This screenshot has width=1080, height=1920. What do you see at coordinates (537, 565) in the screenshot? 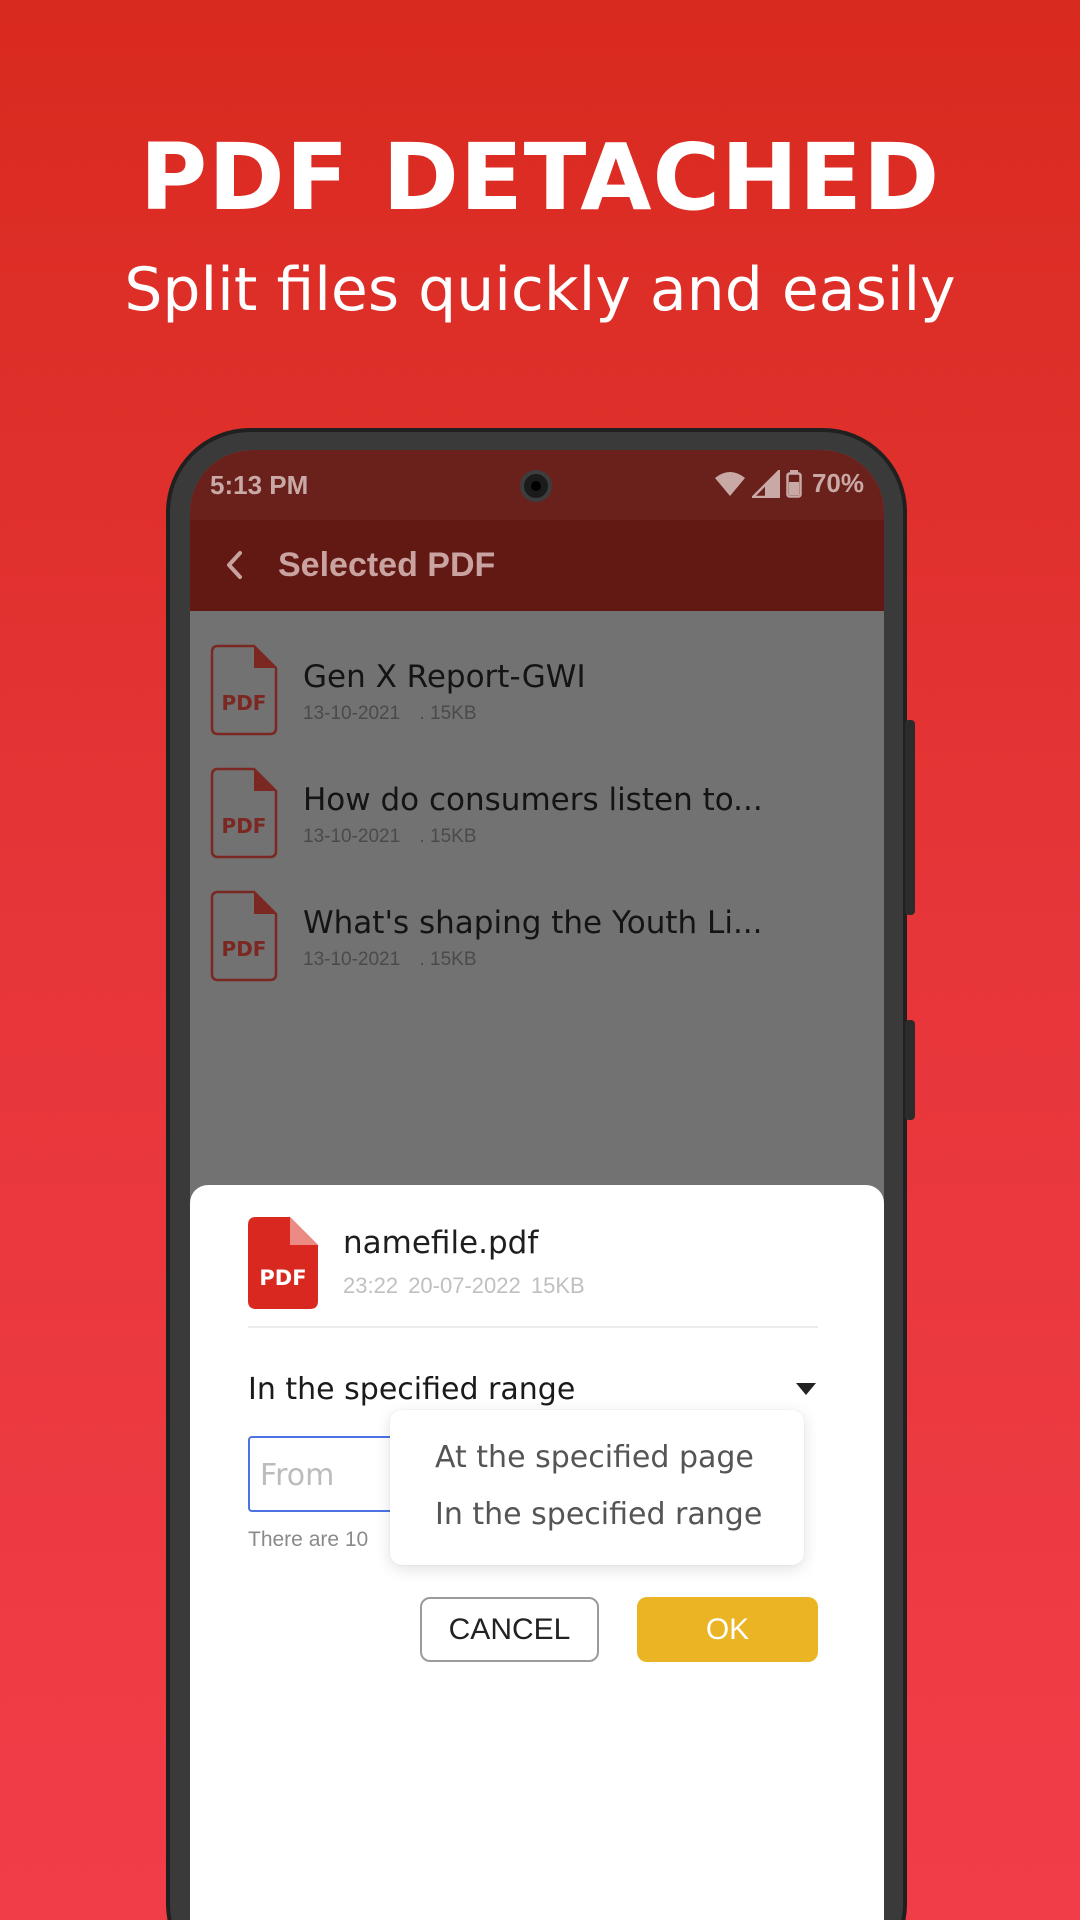
I see `app-bar: Selected PDF` at bounding box center [537, 565].